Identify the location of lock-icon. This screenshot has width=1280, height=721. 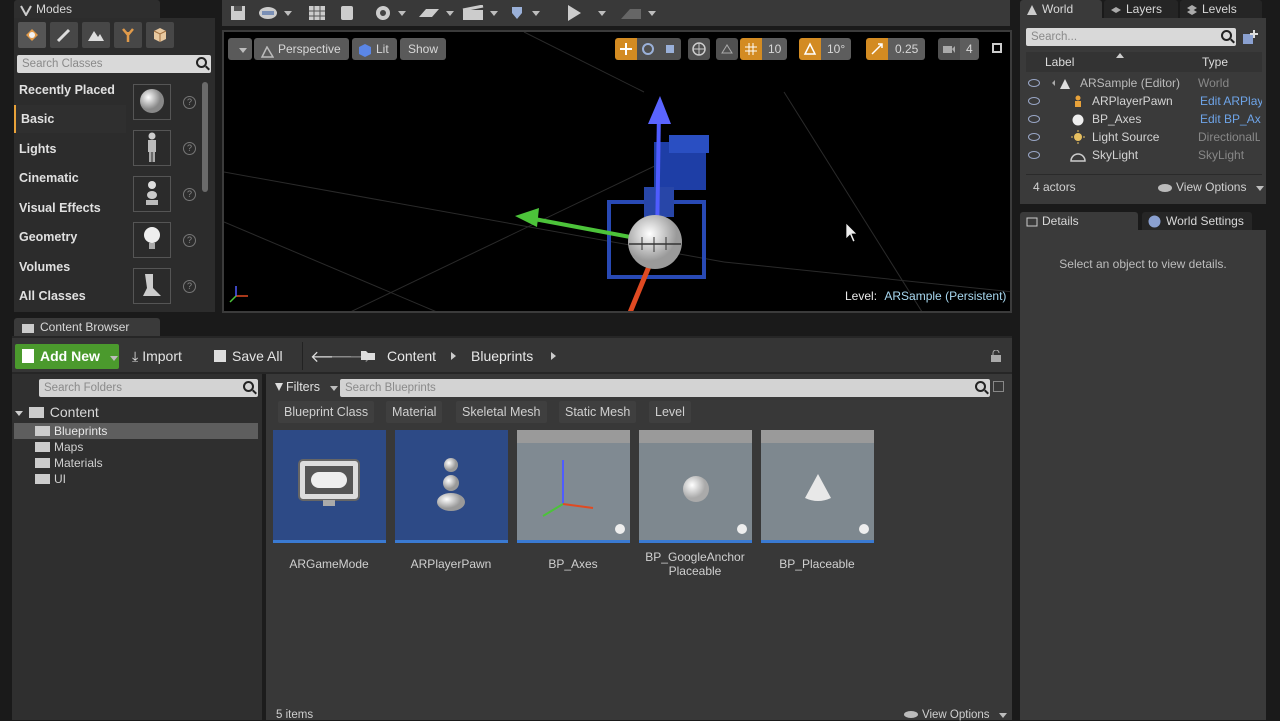
(996, 357).